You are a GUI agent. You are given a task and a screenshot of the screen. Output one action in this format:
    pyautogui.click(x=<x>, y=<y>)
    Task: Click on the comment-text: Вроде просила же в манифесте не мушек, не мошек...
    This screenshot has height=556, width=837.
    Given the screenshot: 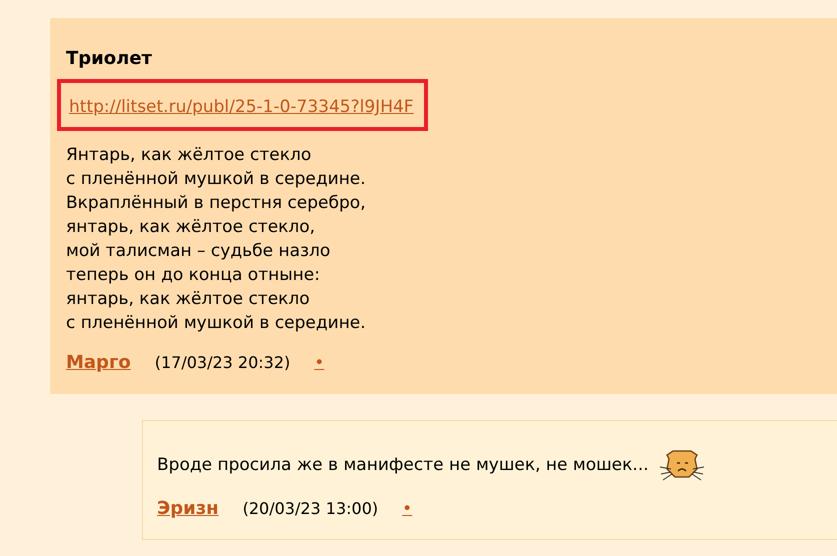 What is the action you would take?
    pyautogui.click(x=403, y=465)
    